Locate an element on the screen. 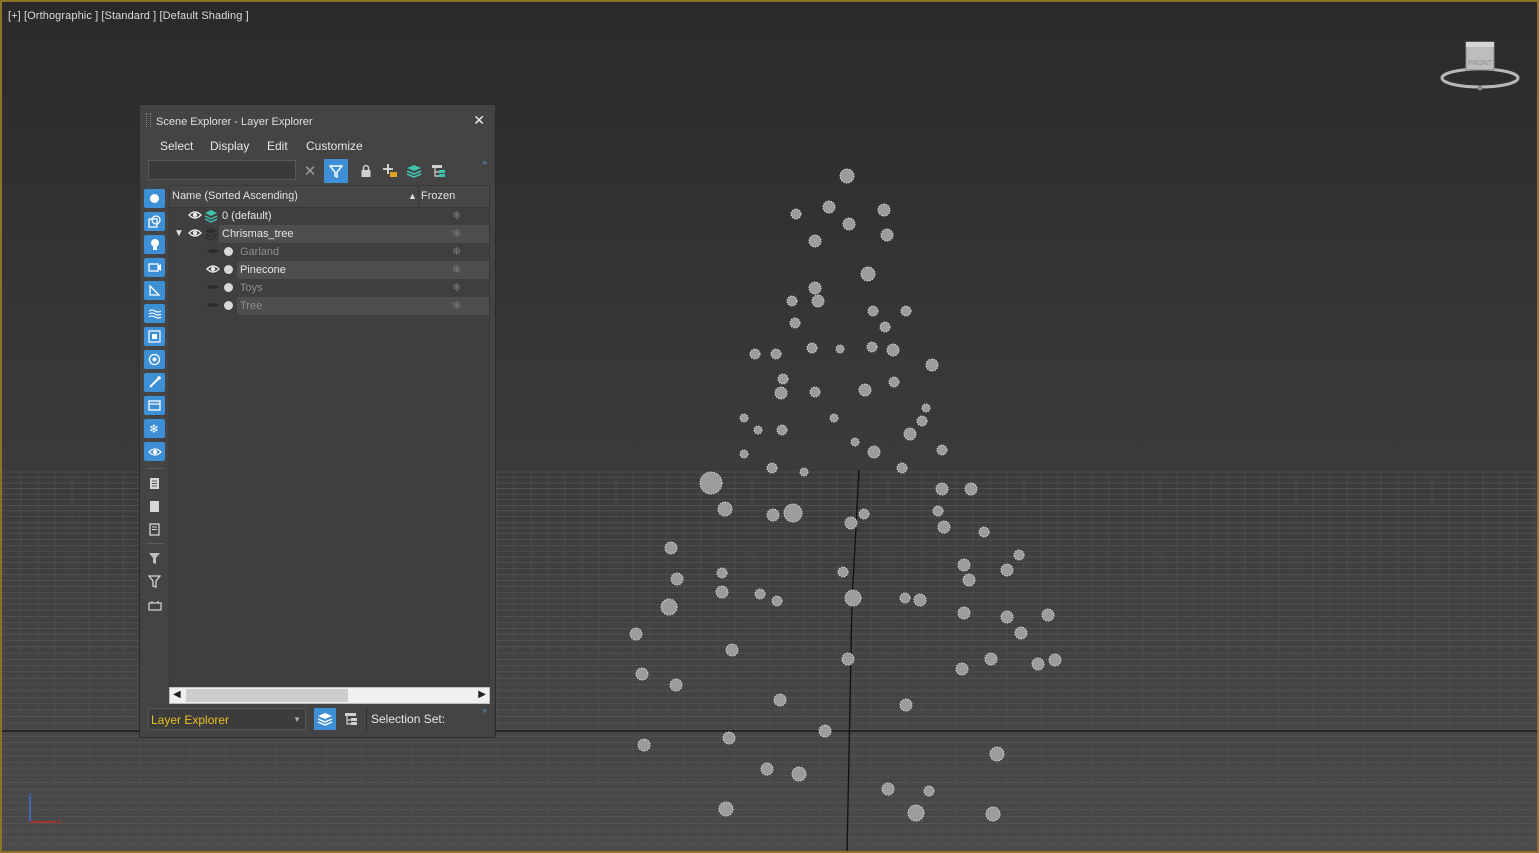 Image resolution: width=1539 pixels, height=853 pixels. search-input is located at coordinates (222, 170).